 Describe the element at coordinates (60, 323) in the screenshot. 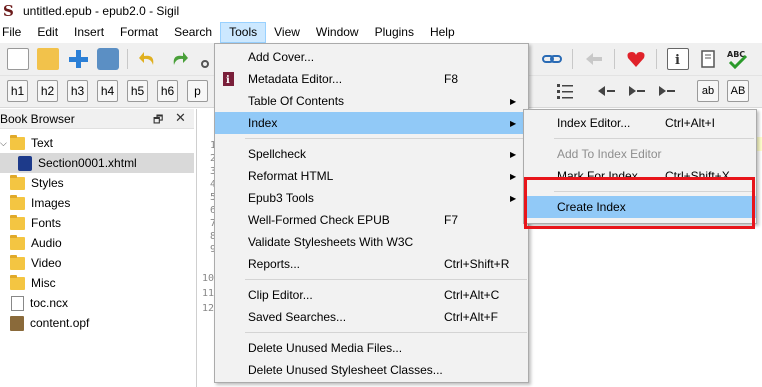

I see `tree-item-label: content.opf` at that location.